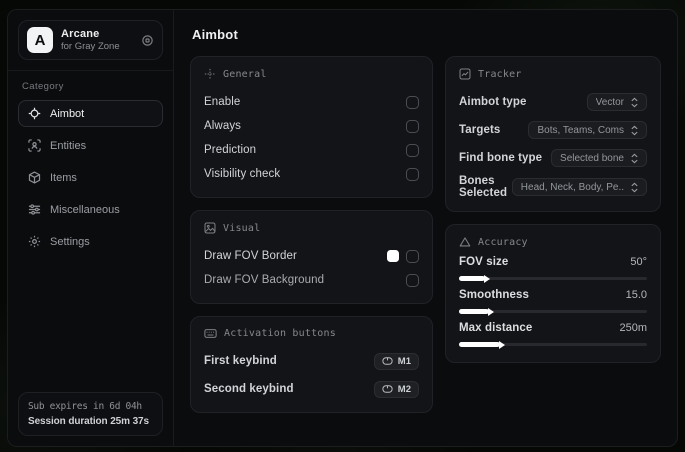  What do you see at coordinates (412, 256) in the screenshot?
I see `draw-fov-border-checkbox` at bounding box center [412, 256].